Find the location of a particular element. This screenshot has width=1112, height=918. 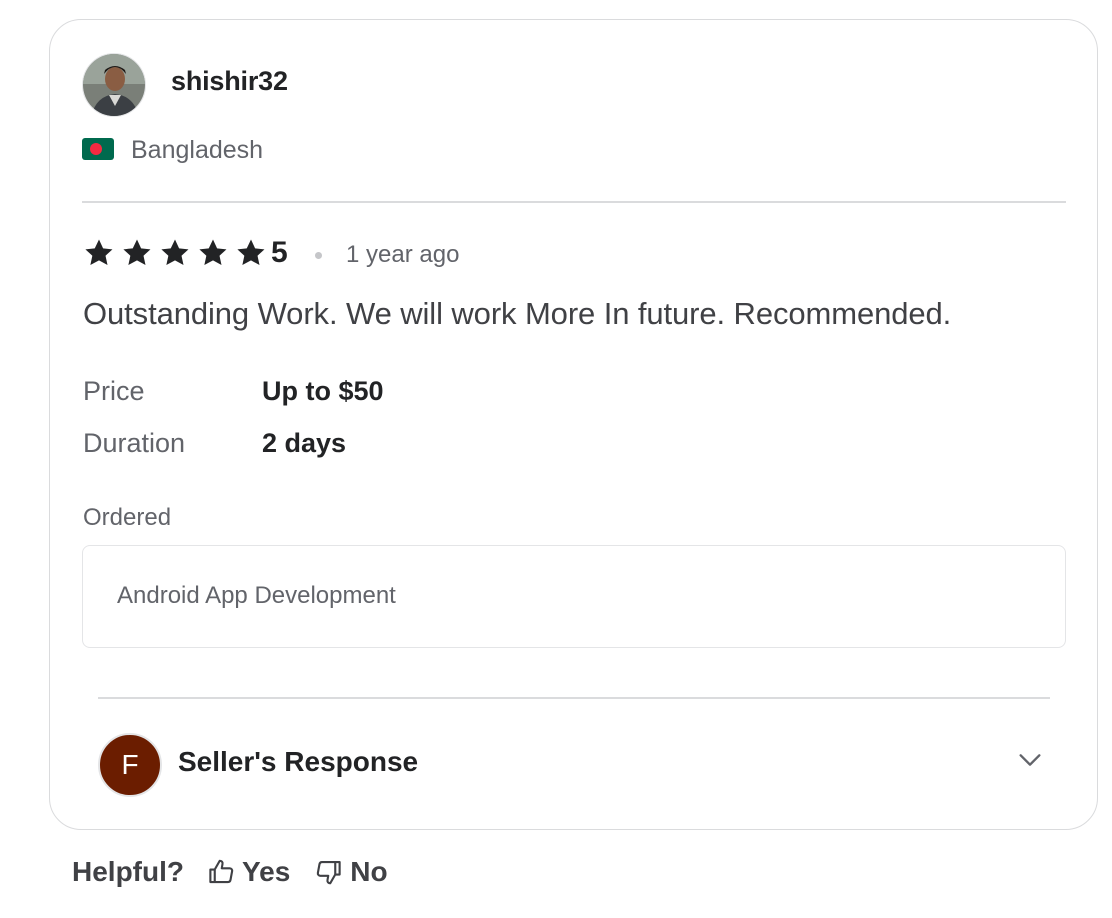

star-rating is located at coordinates (175, 253).